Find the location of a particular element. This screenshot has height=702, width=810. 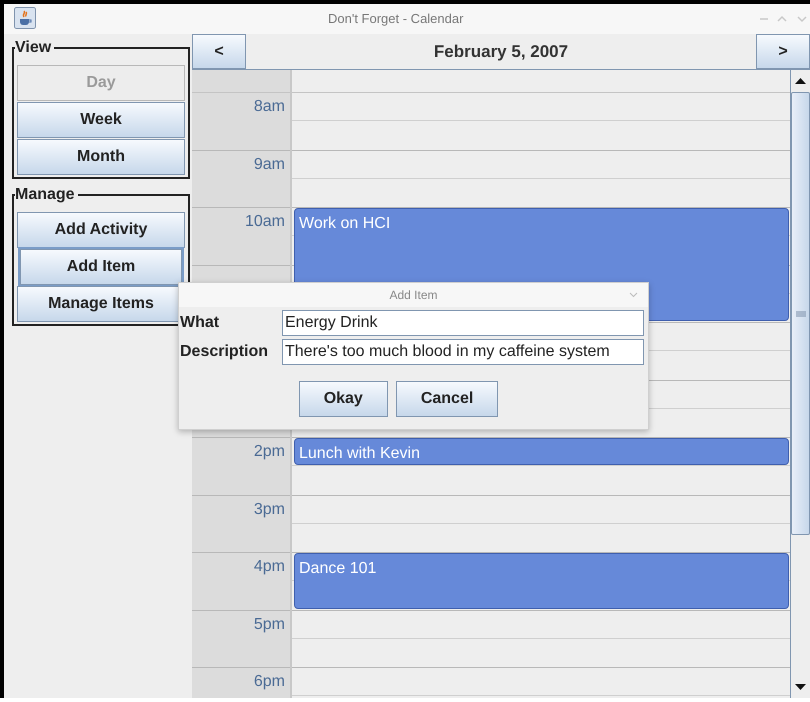

hour-label: 3pm is located at coordinates (269, 509).